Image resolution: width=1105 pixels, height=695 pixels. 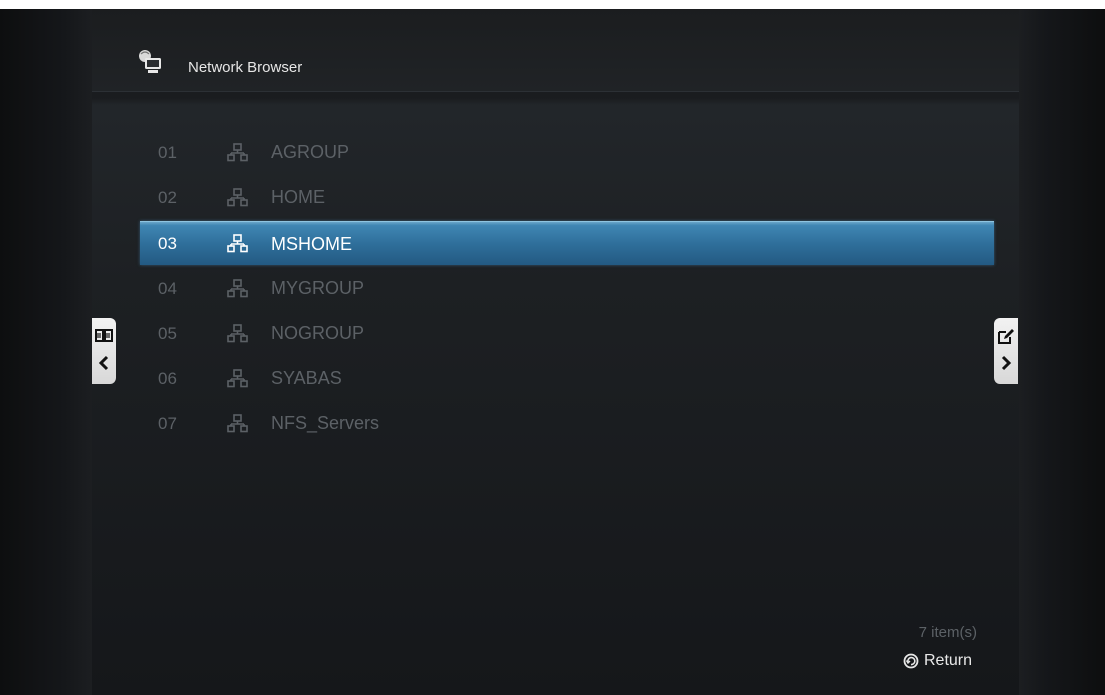 I want to click on left-side-tab, so click(x=104, y=351).